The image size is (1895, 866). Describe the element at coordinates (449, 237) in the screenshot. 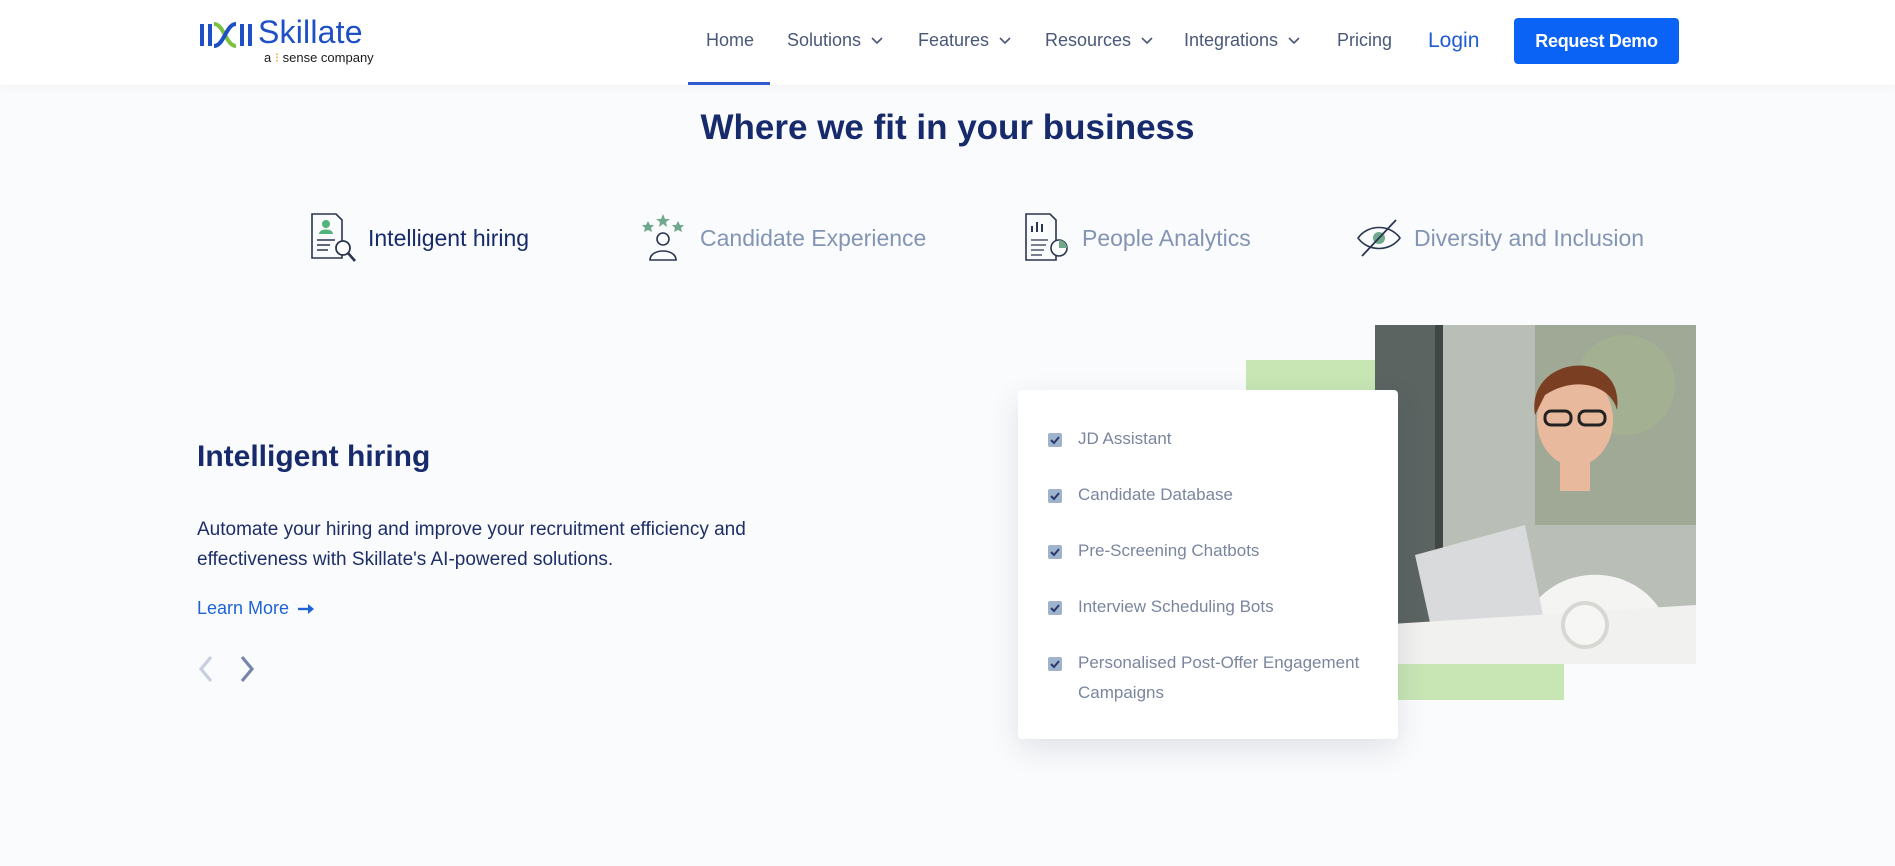

I see `tab-label: Intelligent hiring` at that location.